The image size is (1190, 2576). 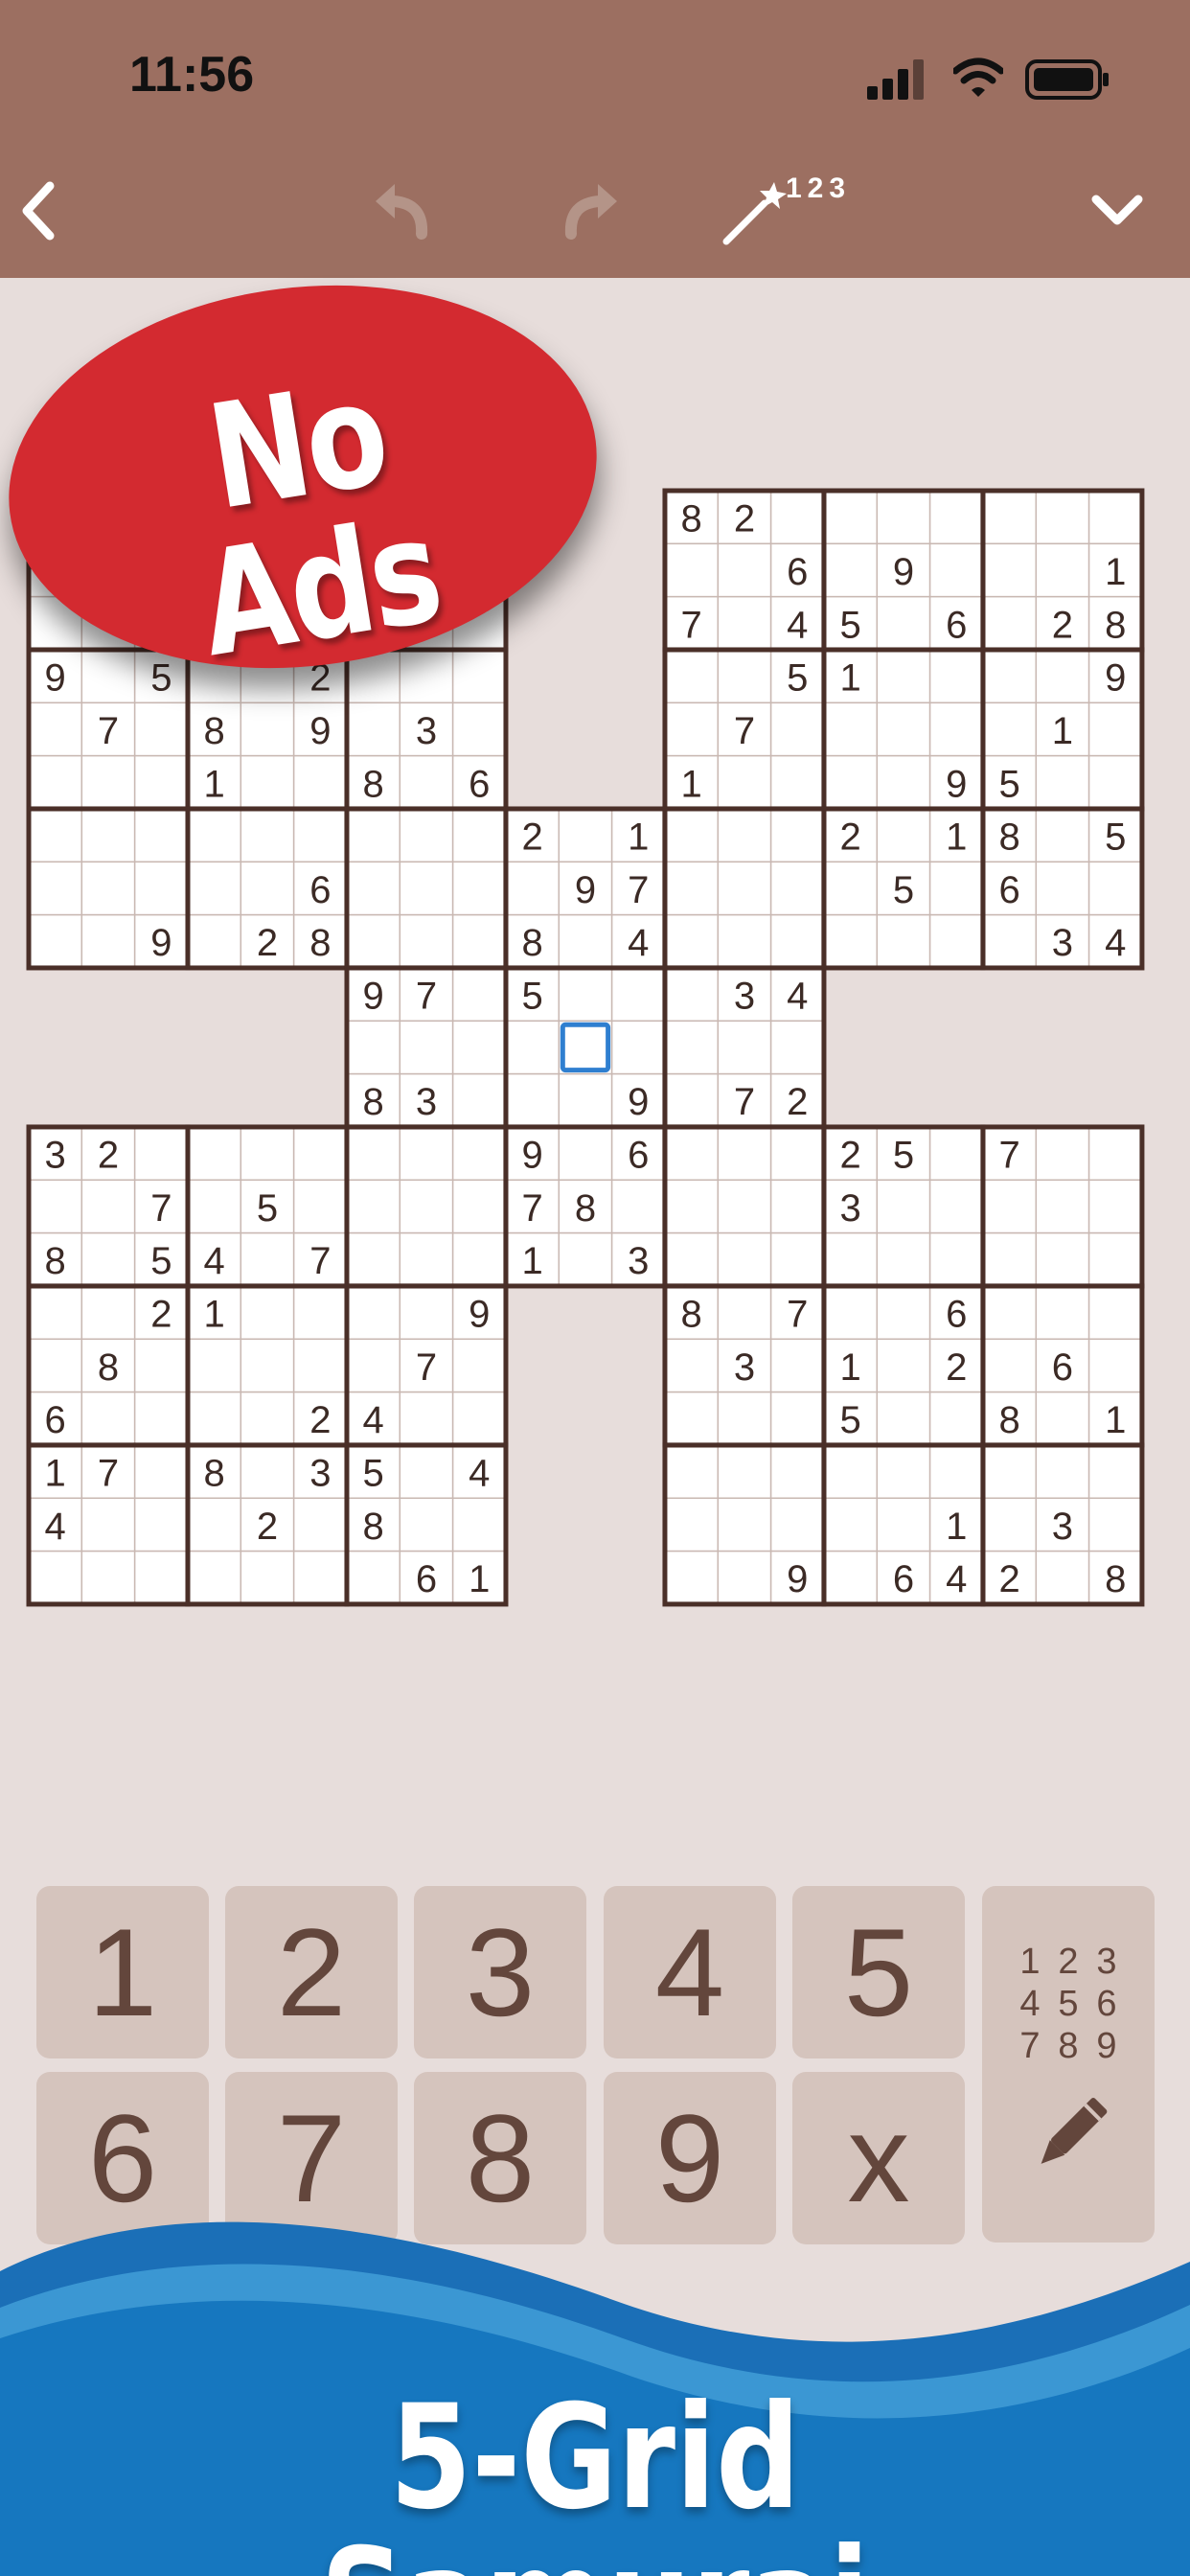 I want to click on key-5: 5, so click(x=879, y=1972).